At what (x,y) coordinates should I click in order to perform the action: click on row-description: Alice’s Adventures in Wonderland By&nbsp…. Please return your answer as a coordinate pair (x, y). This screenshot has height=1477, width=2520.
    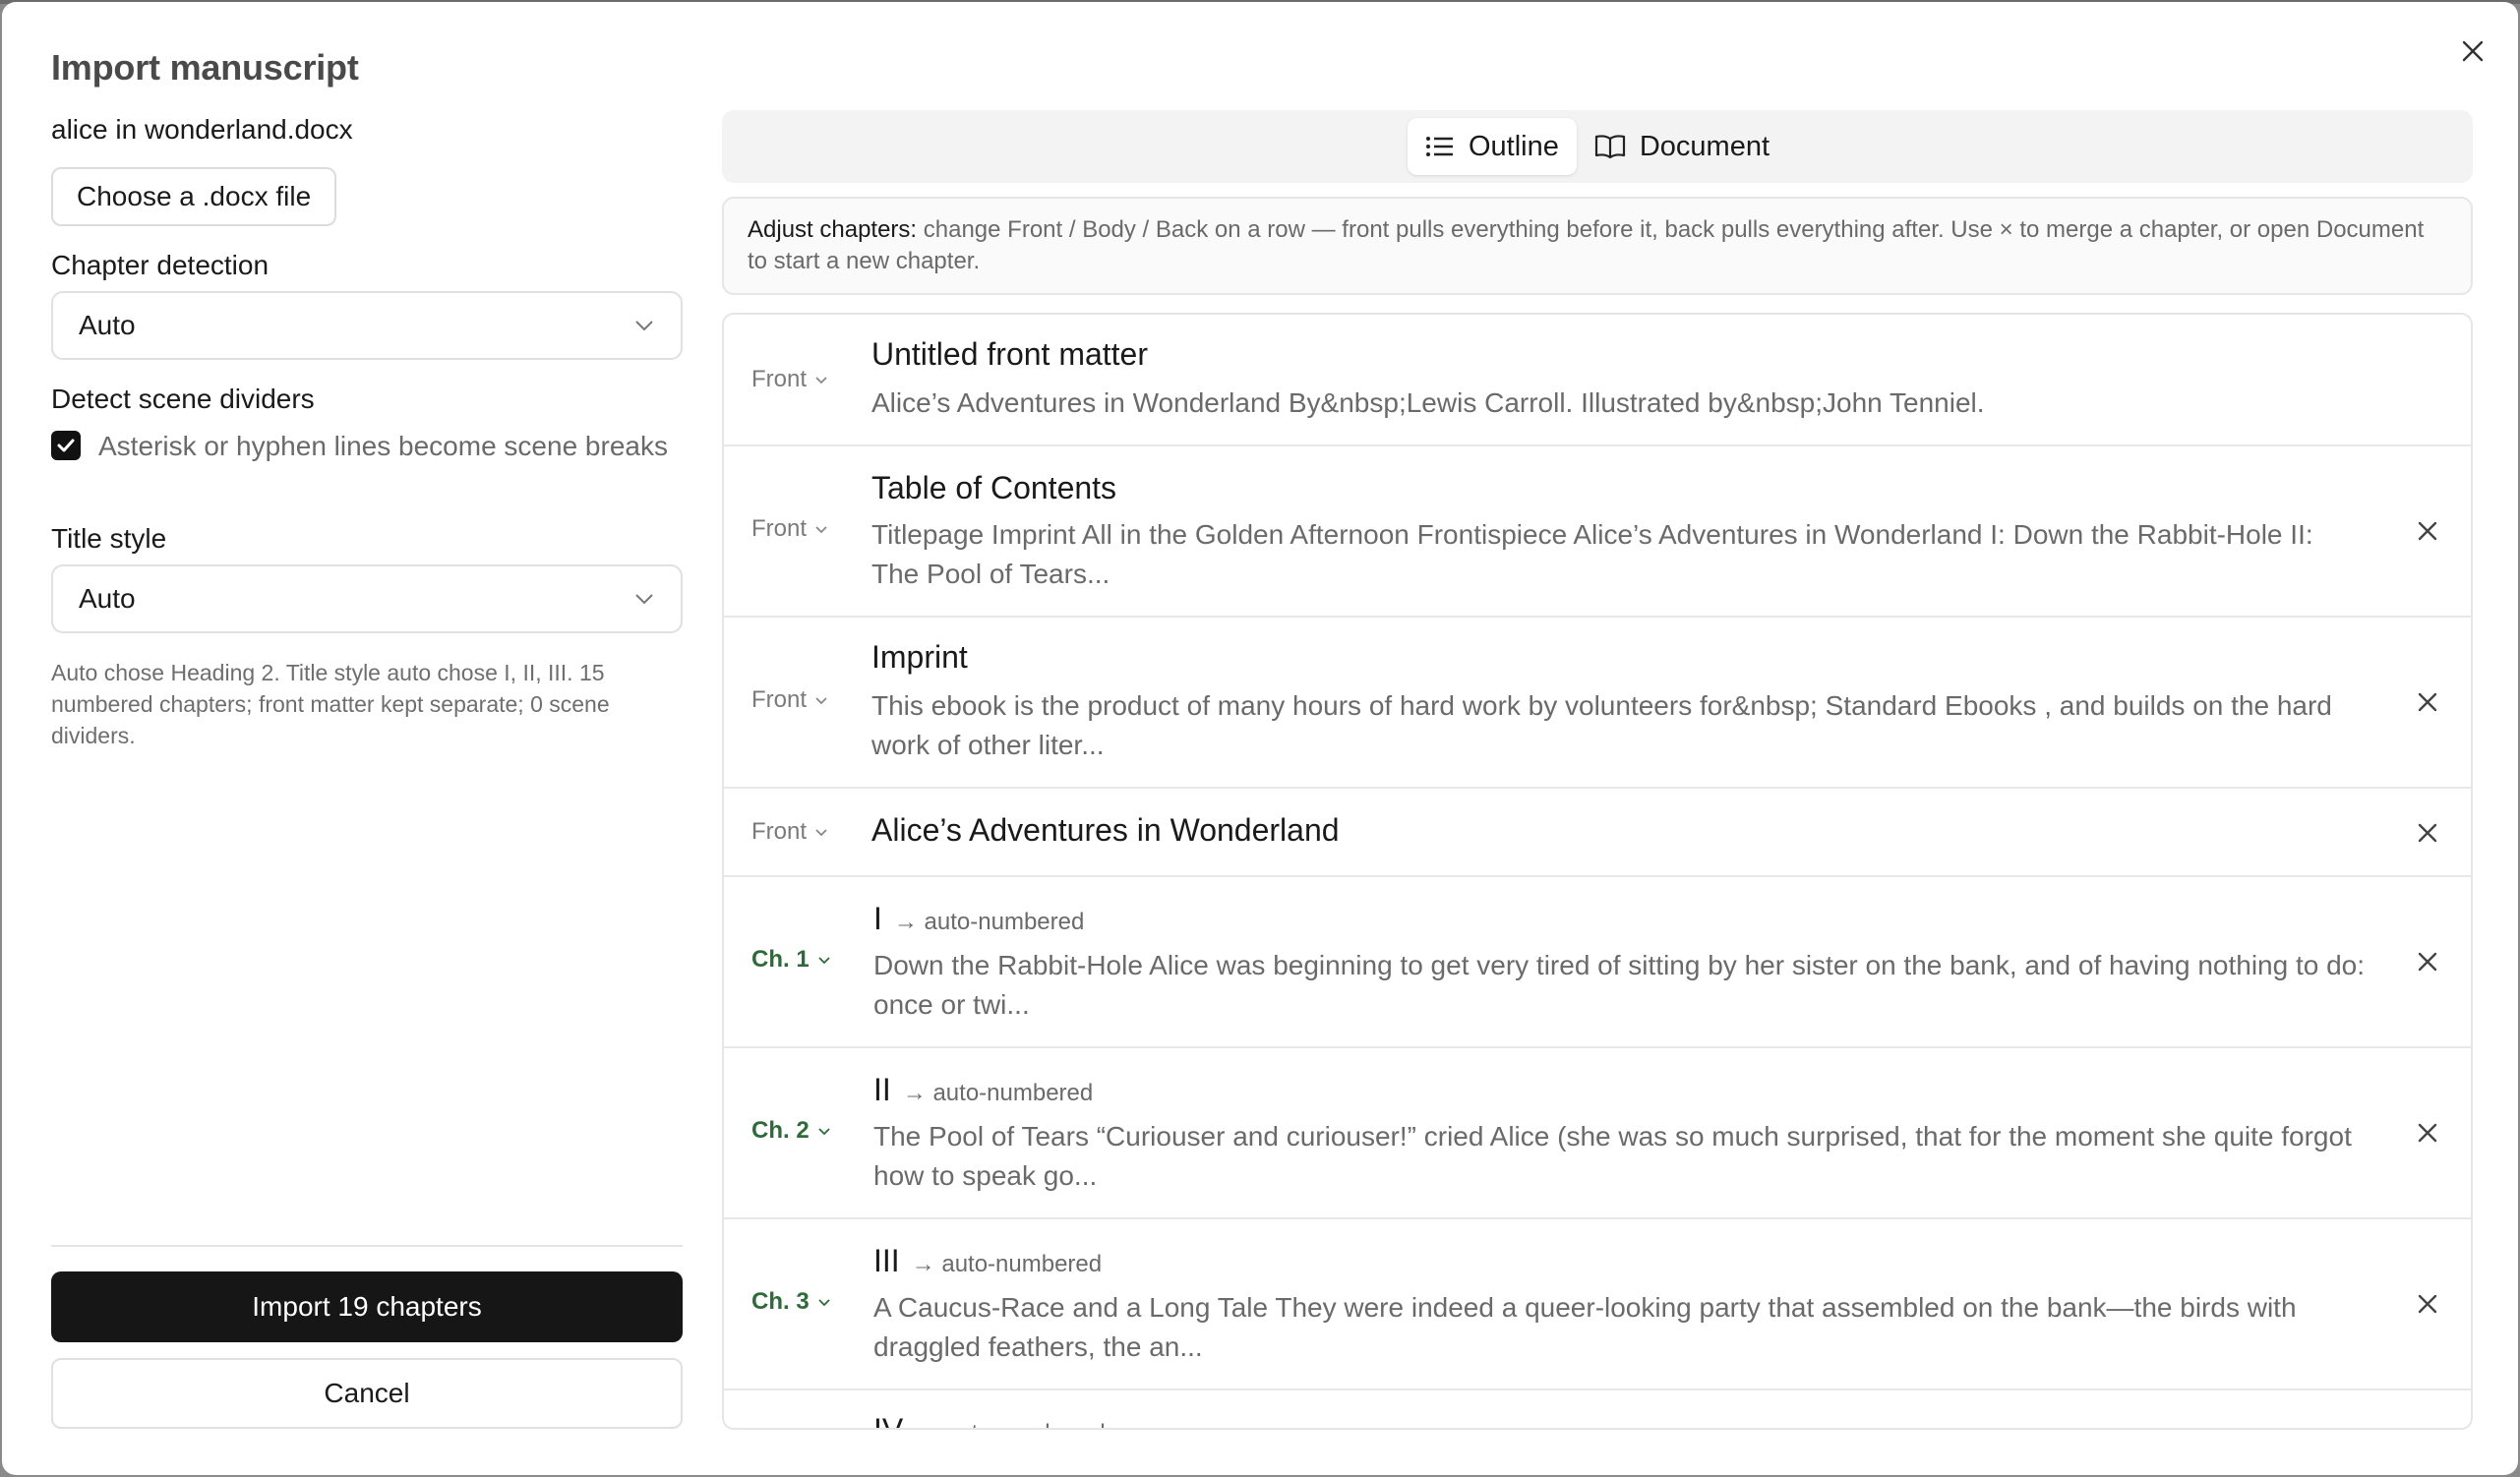
    Looking at the image, I should click on (1428, 402).